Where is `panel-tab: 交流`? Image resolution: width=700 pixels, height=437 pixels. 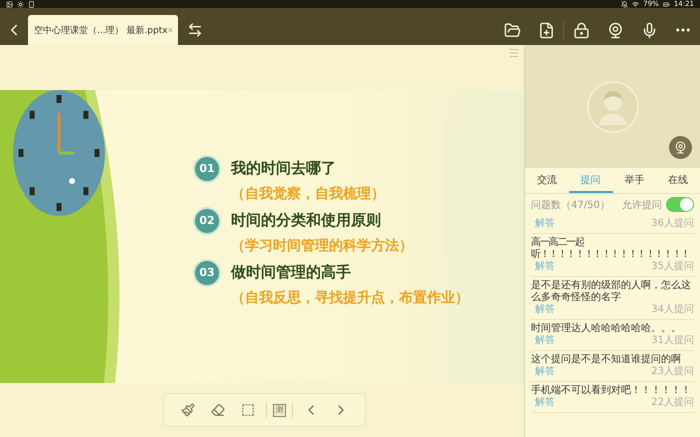 panel-tab: 交流 is located at coordinates (547, 180).